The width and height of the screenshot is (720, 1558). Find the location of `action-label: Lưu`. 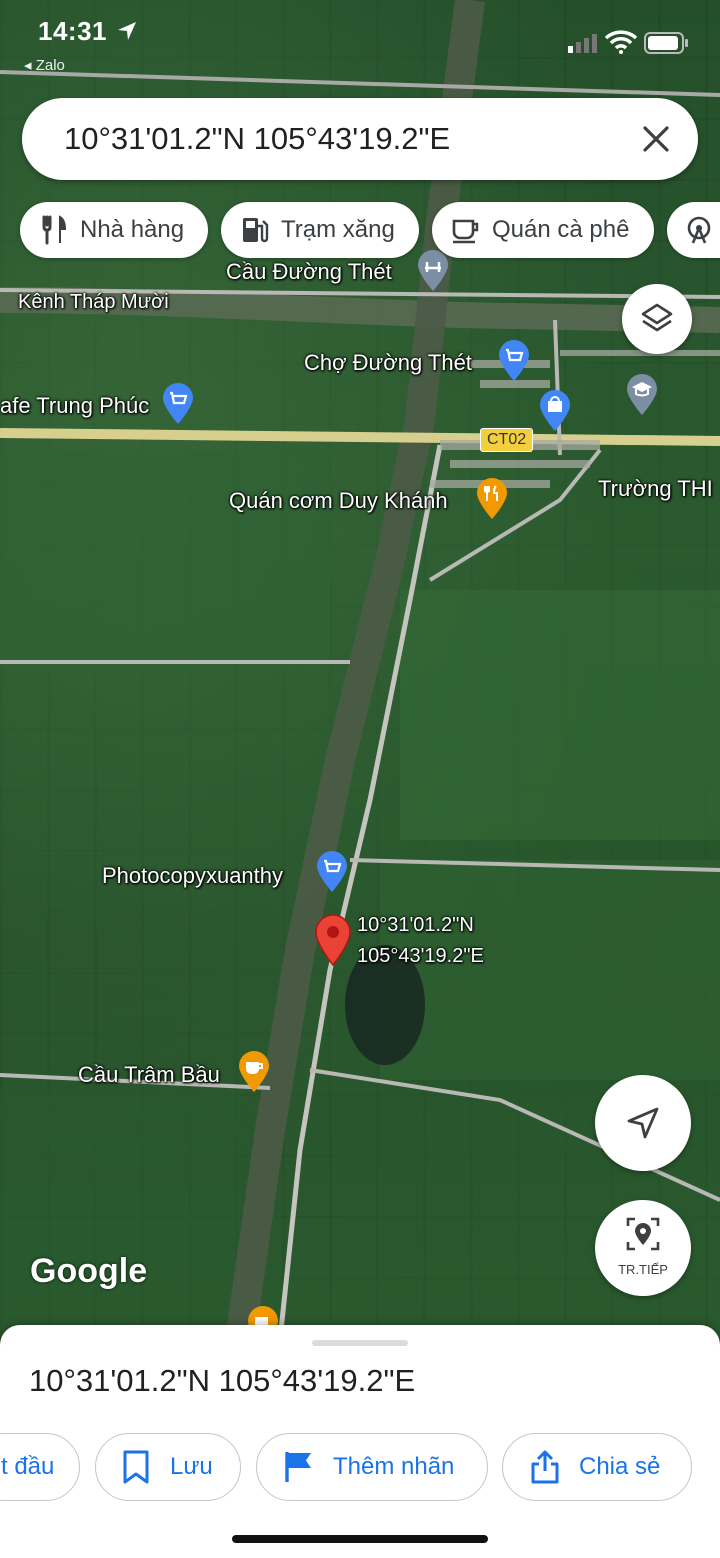

action-label: Lưu is located at coordinates (191, 1466).